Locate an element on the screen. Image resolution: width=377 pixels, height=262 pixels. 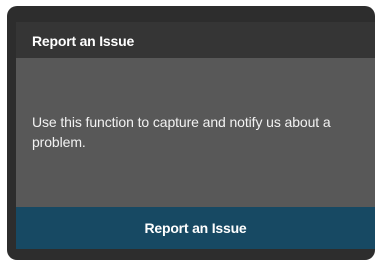
panel-header: Report an Issue is located at coordinates (195, 40).